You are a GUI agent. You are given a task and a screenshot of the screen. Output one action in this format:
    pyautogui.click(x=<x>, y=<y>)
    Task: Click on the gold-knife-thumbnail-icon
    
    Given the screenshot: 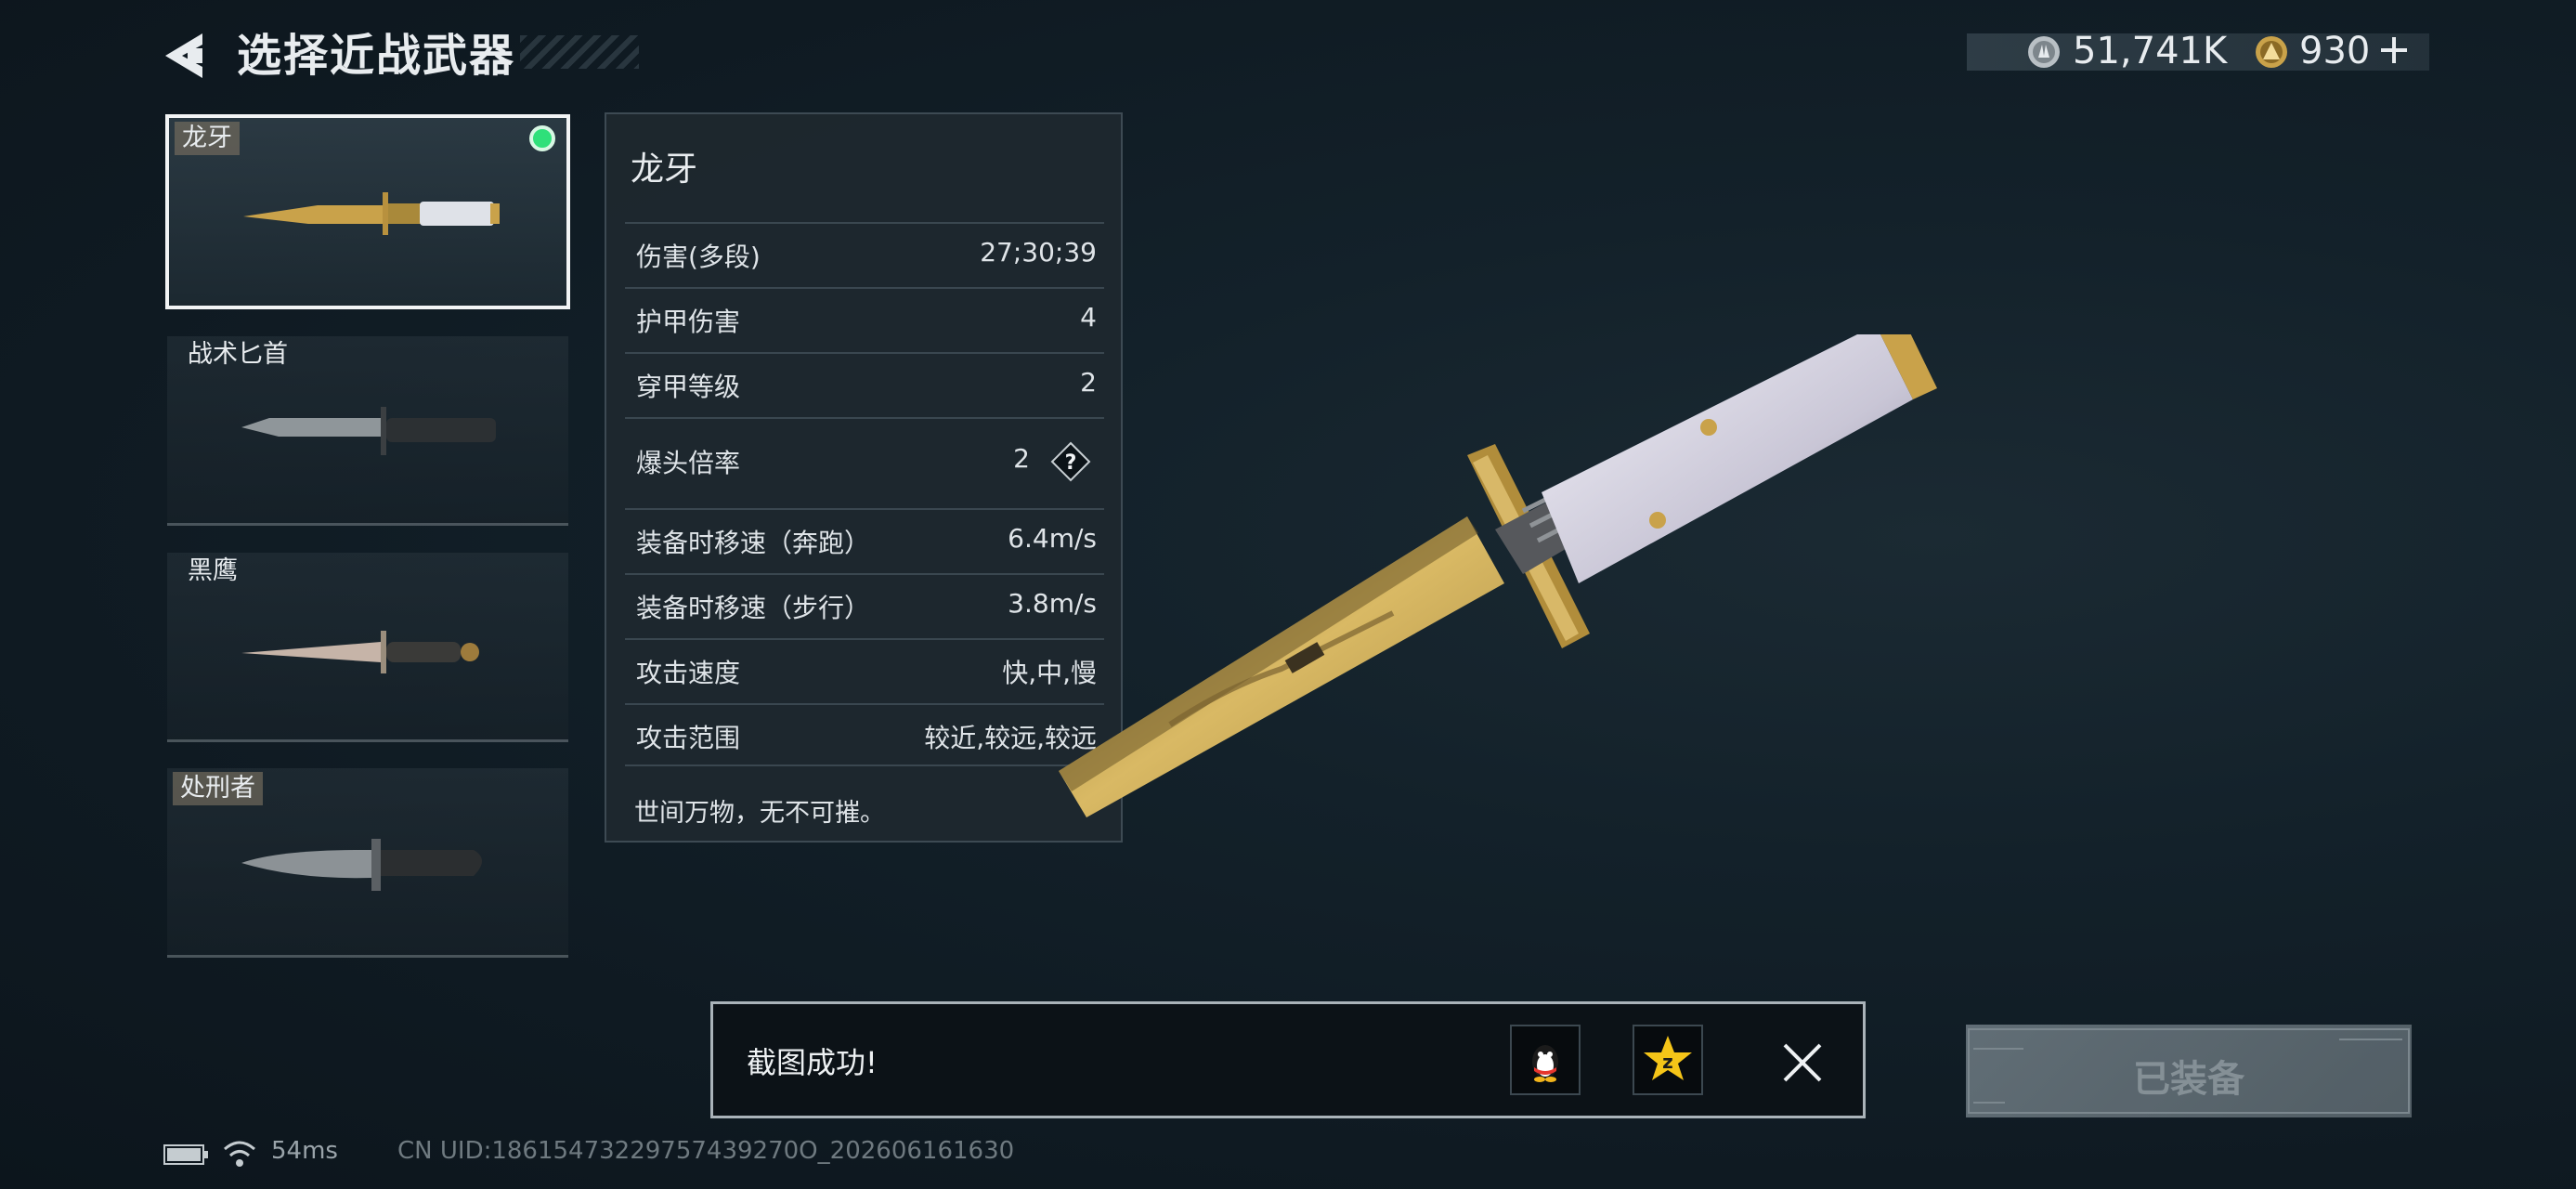 What is the action you would take?
    pyautogui.click(x=371, y=213)
    